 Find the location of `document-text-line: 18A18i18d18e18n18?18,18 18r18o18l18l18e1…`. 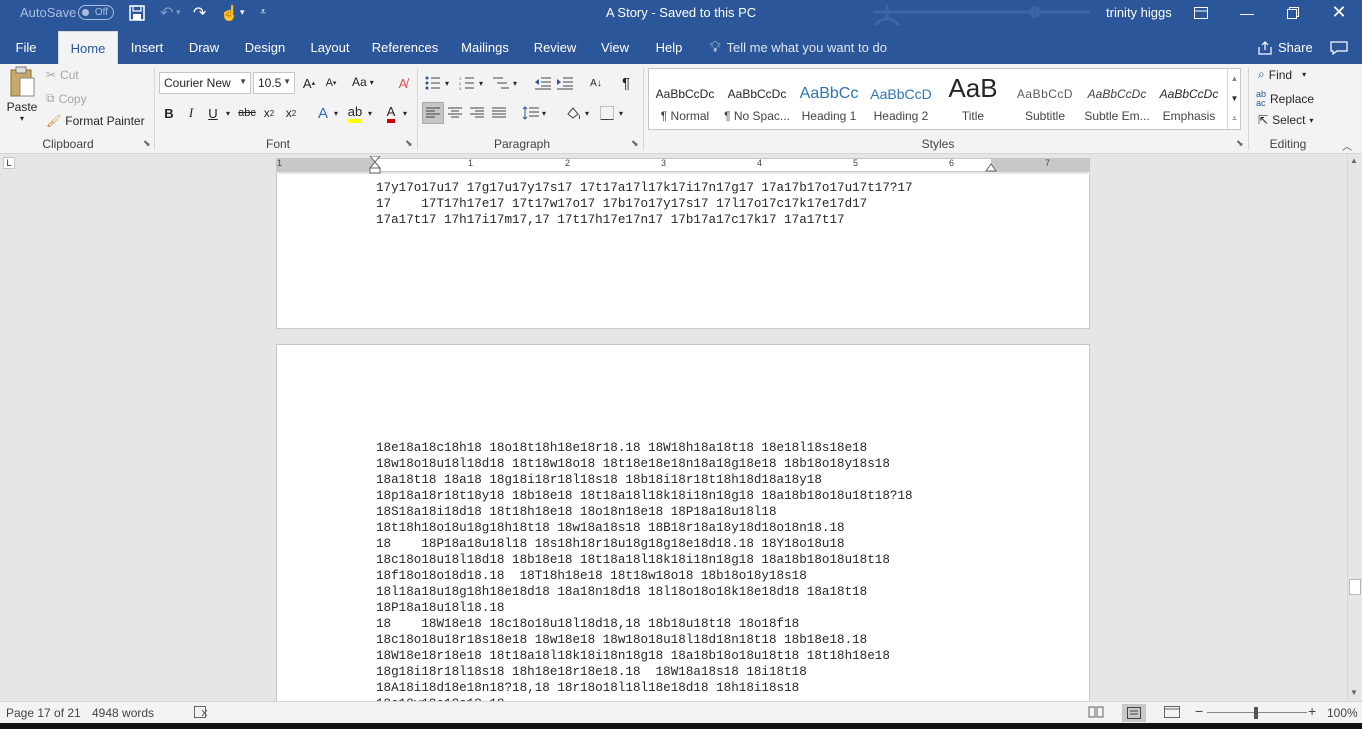

document-text-line: 18A18i18d18e18n18?18,18 18r18o18l18l18e1… is located at coordinates (587, 688).